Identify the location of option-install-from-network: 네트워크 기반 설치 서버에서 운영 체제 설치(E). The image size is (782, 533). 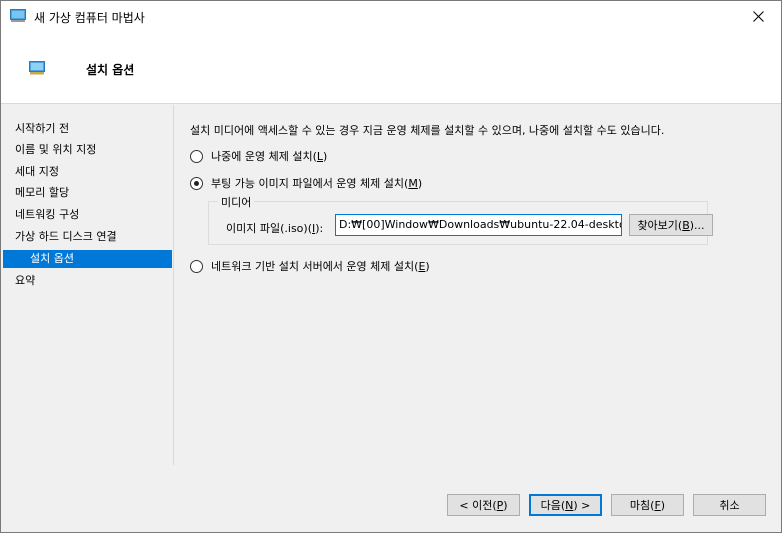
(310, 266).